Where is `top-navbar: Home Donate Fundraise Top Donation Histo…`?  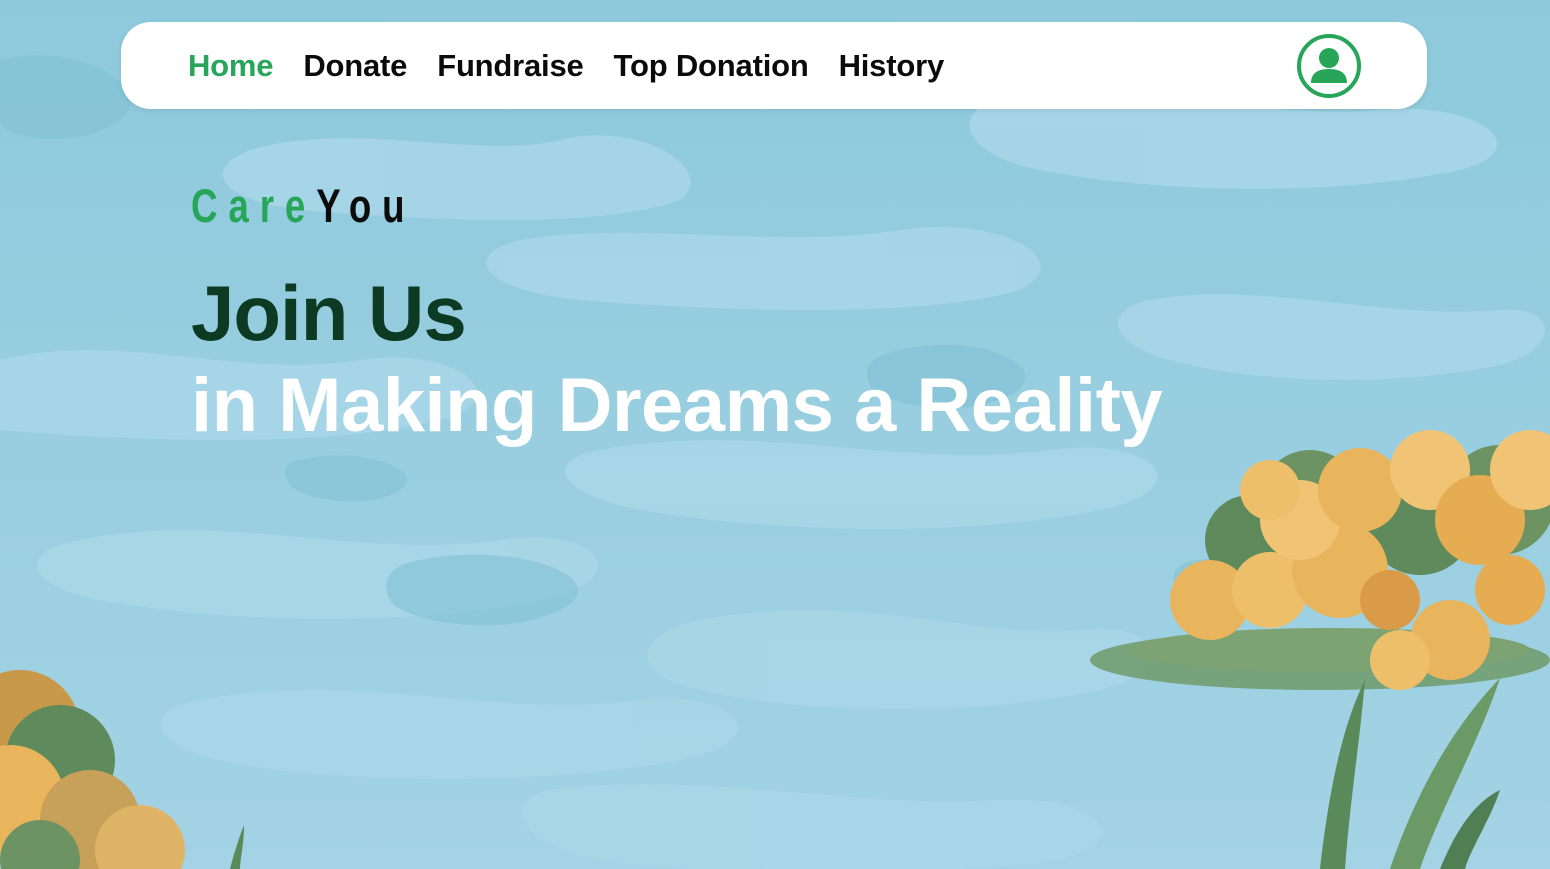
top-navbar: Home Donate Fundraise Top Donation Histo… is located at coordinates (774, 65).